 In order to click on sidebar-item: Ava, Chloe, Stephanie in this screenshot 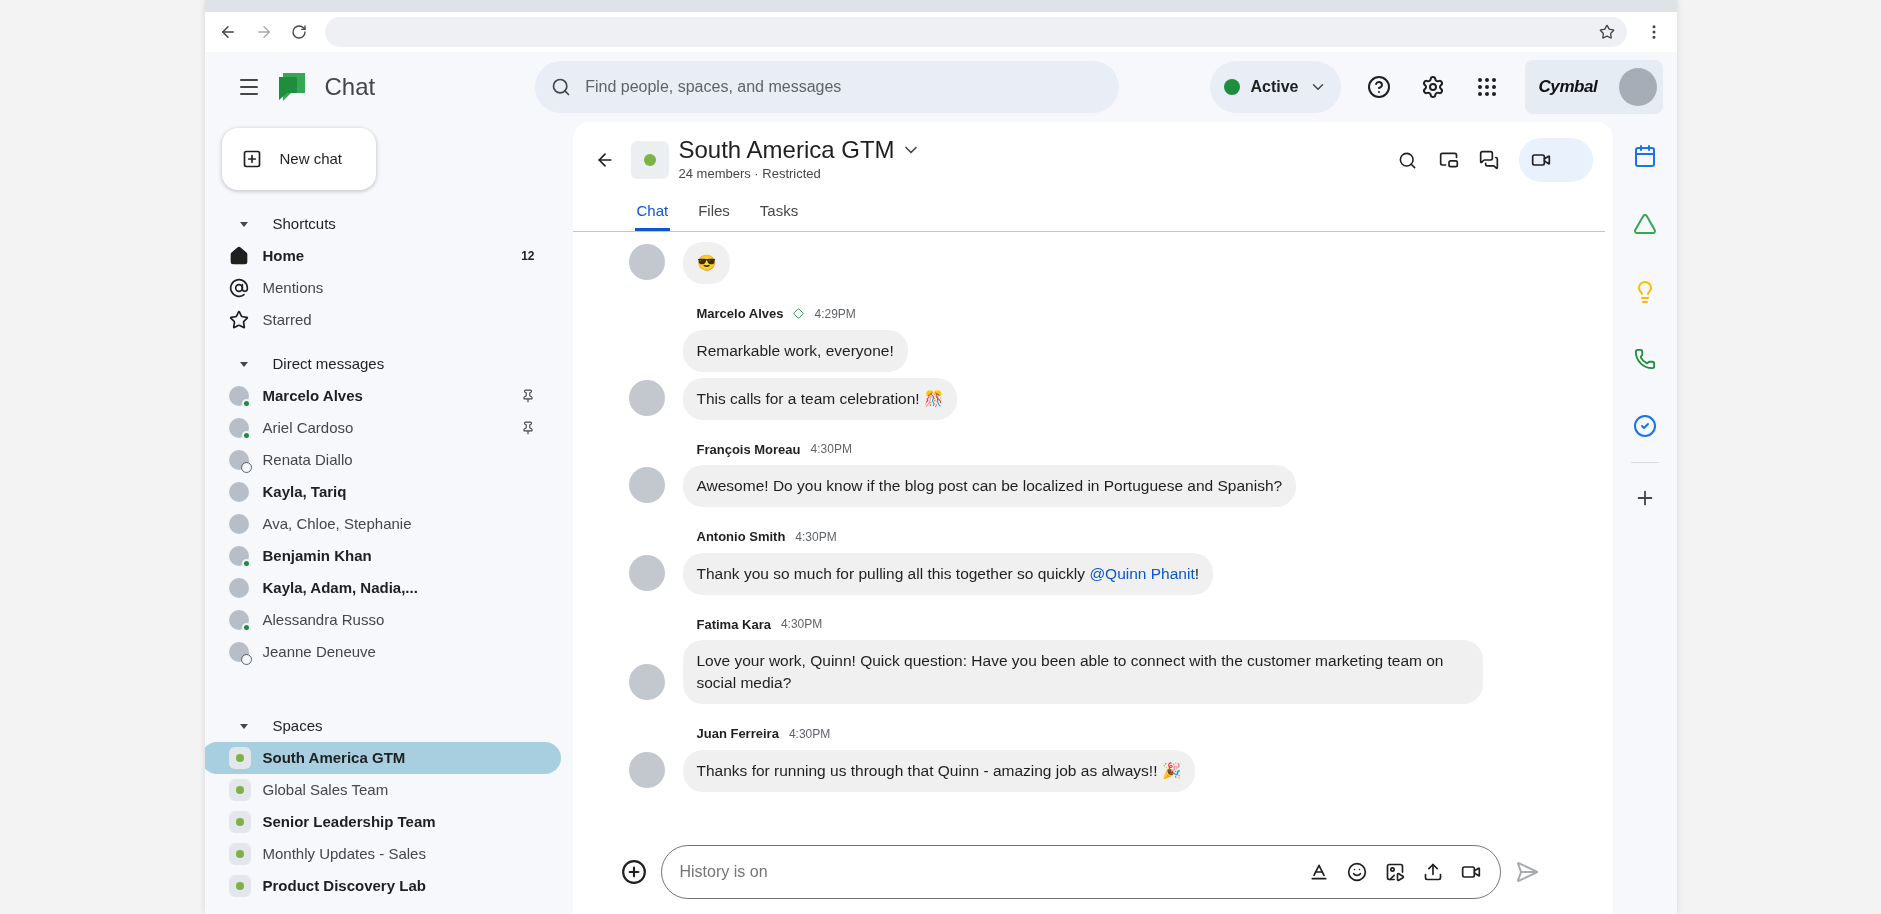, I will do `click(382, 524)`.